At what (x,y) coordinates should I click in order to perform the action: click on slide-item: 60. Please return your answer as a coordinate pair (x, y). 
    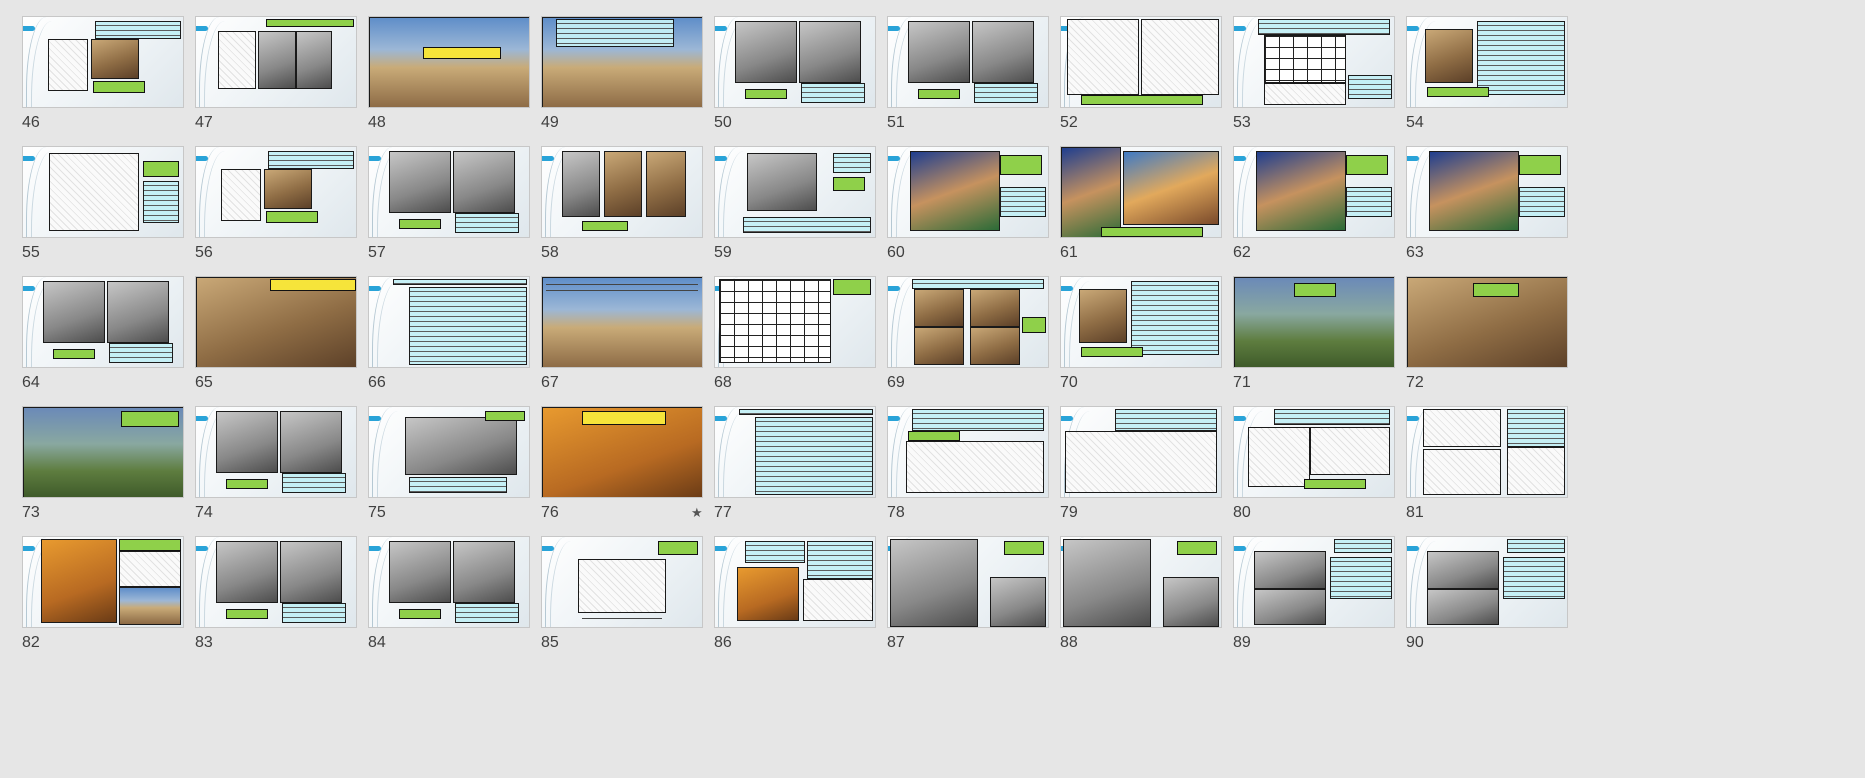
    Looking at the image, I should click on (968, 209).